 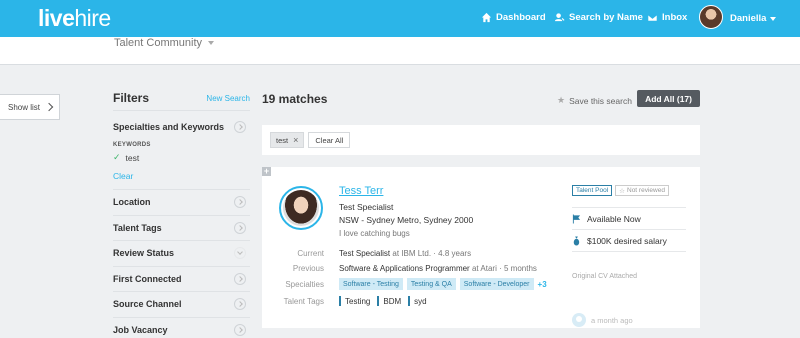 I want to click on talent-pool-badge: Talent Pool, so click(x=592, y=190).